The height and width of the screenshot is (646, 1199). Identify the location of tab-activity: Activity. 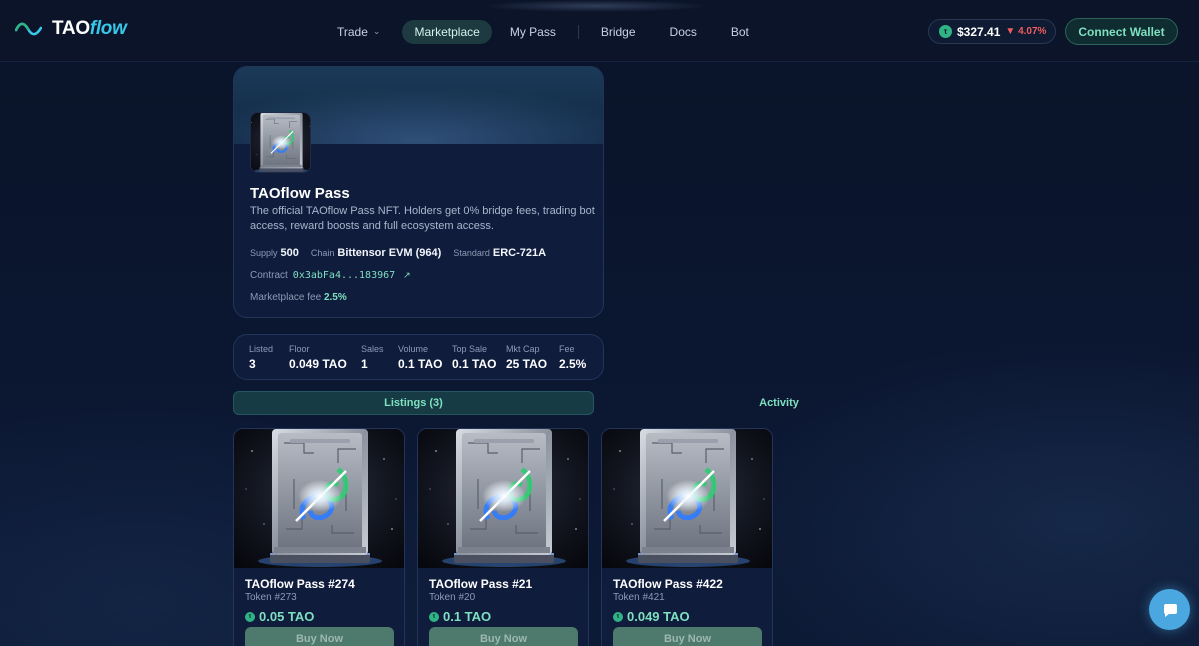
(779, 403).